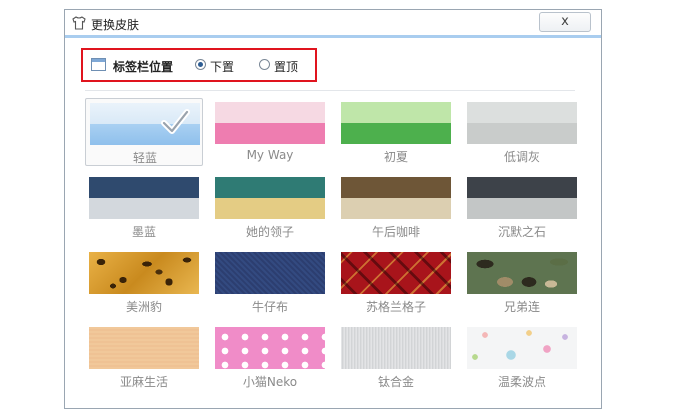 The image size is (680, 420). Describe the element at coordinates (270, 207) in the screenshot. I see `skin-tadelingzi: 她的领子` at that location.